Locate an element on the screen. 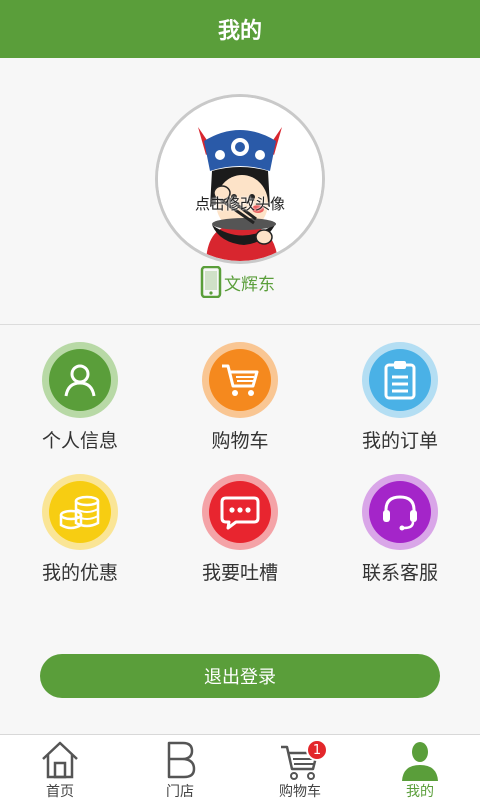 The height and width of the screenshot is (800, 480). avatar-illustration is located at coordinates (240, 179).